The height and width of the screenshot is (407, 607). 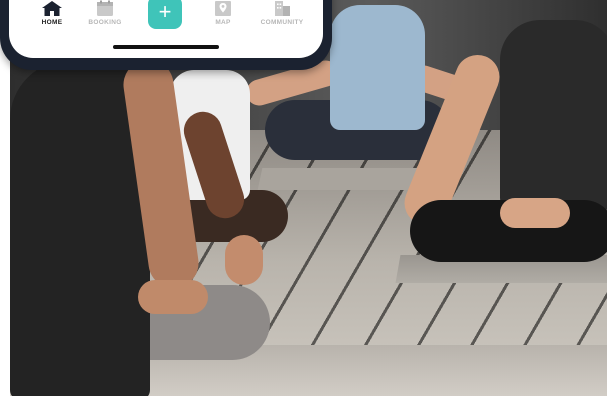 I want to click on plus-icon: +, so click(x=165, y=12).